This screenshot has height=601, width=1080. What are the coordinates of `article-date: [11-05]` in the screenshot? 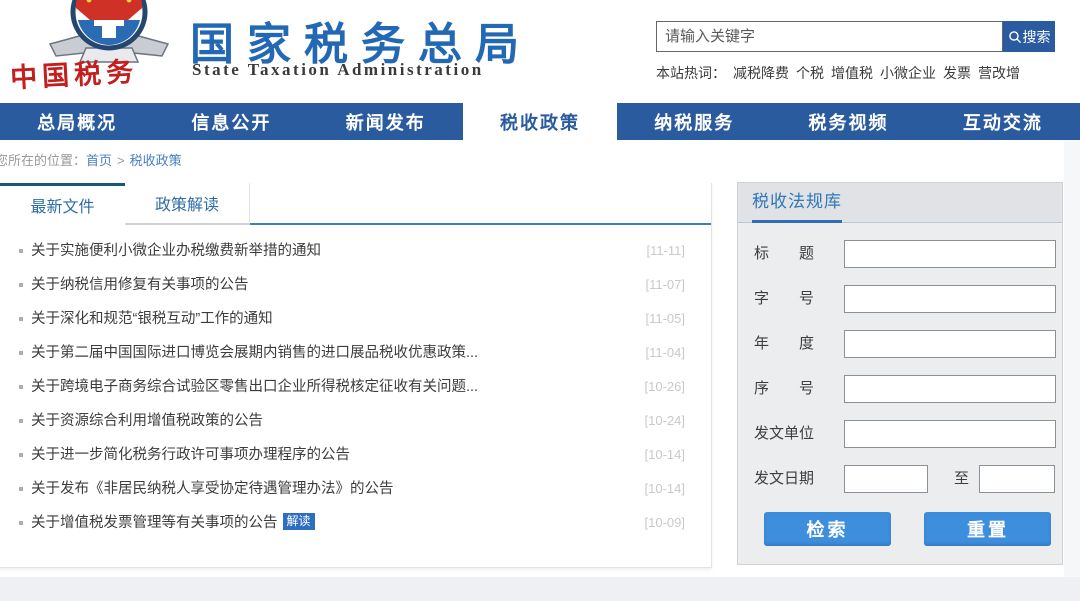 It's located at (665, 318).